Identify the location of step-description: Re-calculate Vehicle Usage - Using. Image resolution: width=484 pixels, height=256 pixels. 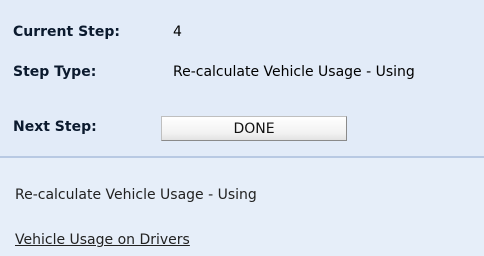
(136, 195).